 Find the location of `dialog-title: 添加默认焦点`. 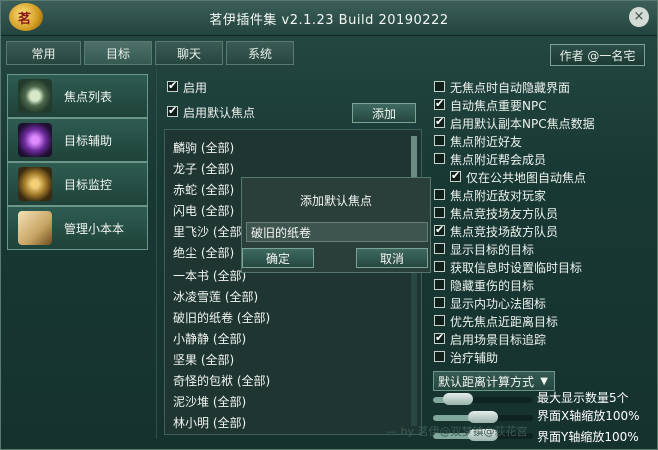

dialog-title: 添加默认焦点 is located at coordinates (335, 201).